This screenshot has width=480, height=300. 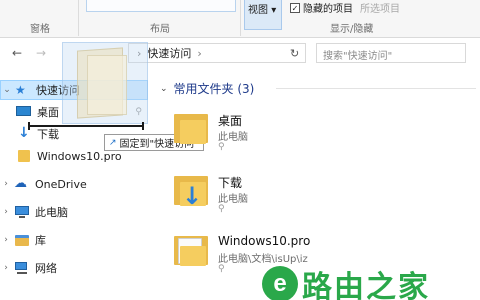 What do you see at coordinates (352, 29) in the screenshot?
I see `ribbon-group-show-hide: 显示/隐藏` at bounding box center [352, 29].